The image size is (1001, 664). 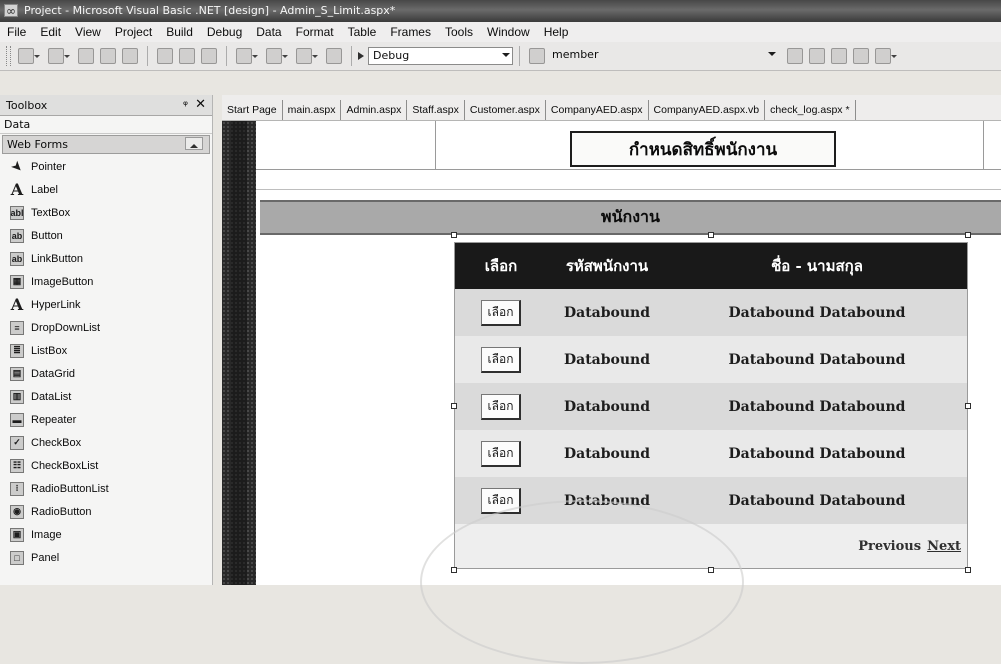 I want to click on toolbox-item: ab LinkButton, so click(x=106, y=258).